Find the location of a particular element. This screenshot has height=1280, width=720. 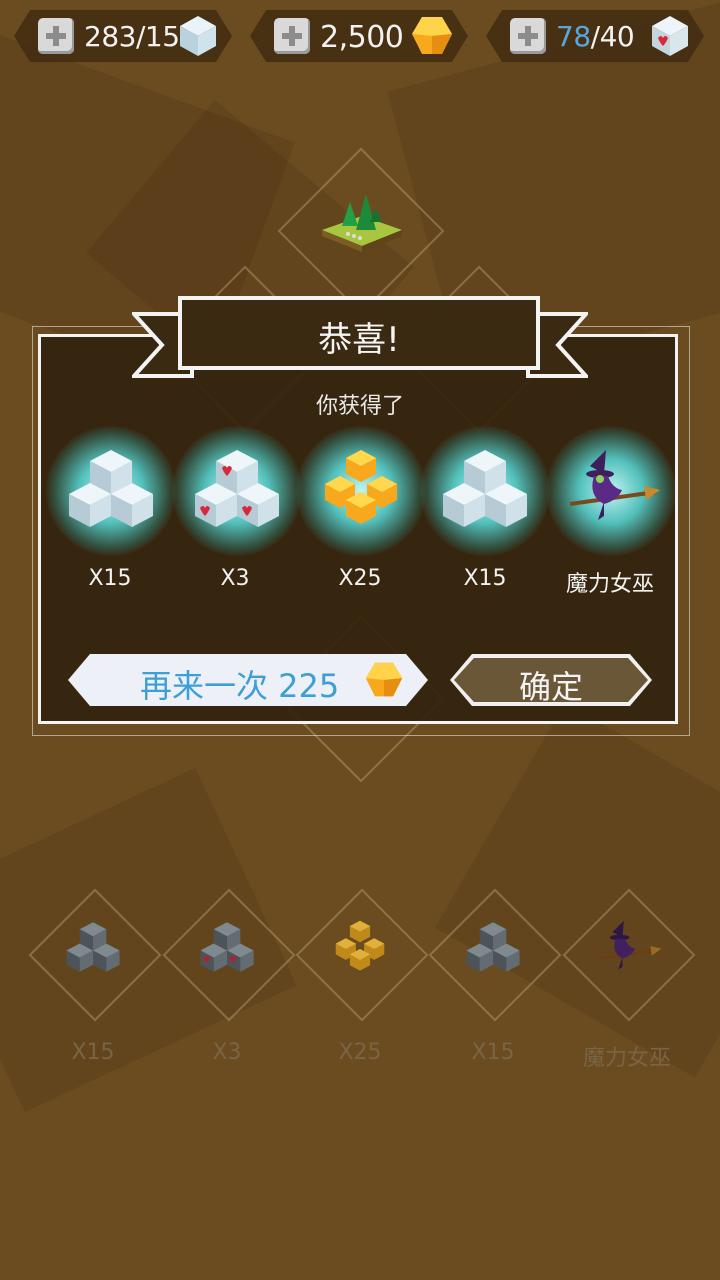

confirm-button-face: 确定 is located at coordinates (551, 680).